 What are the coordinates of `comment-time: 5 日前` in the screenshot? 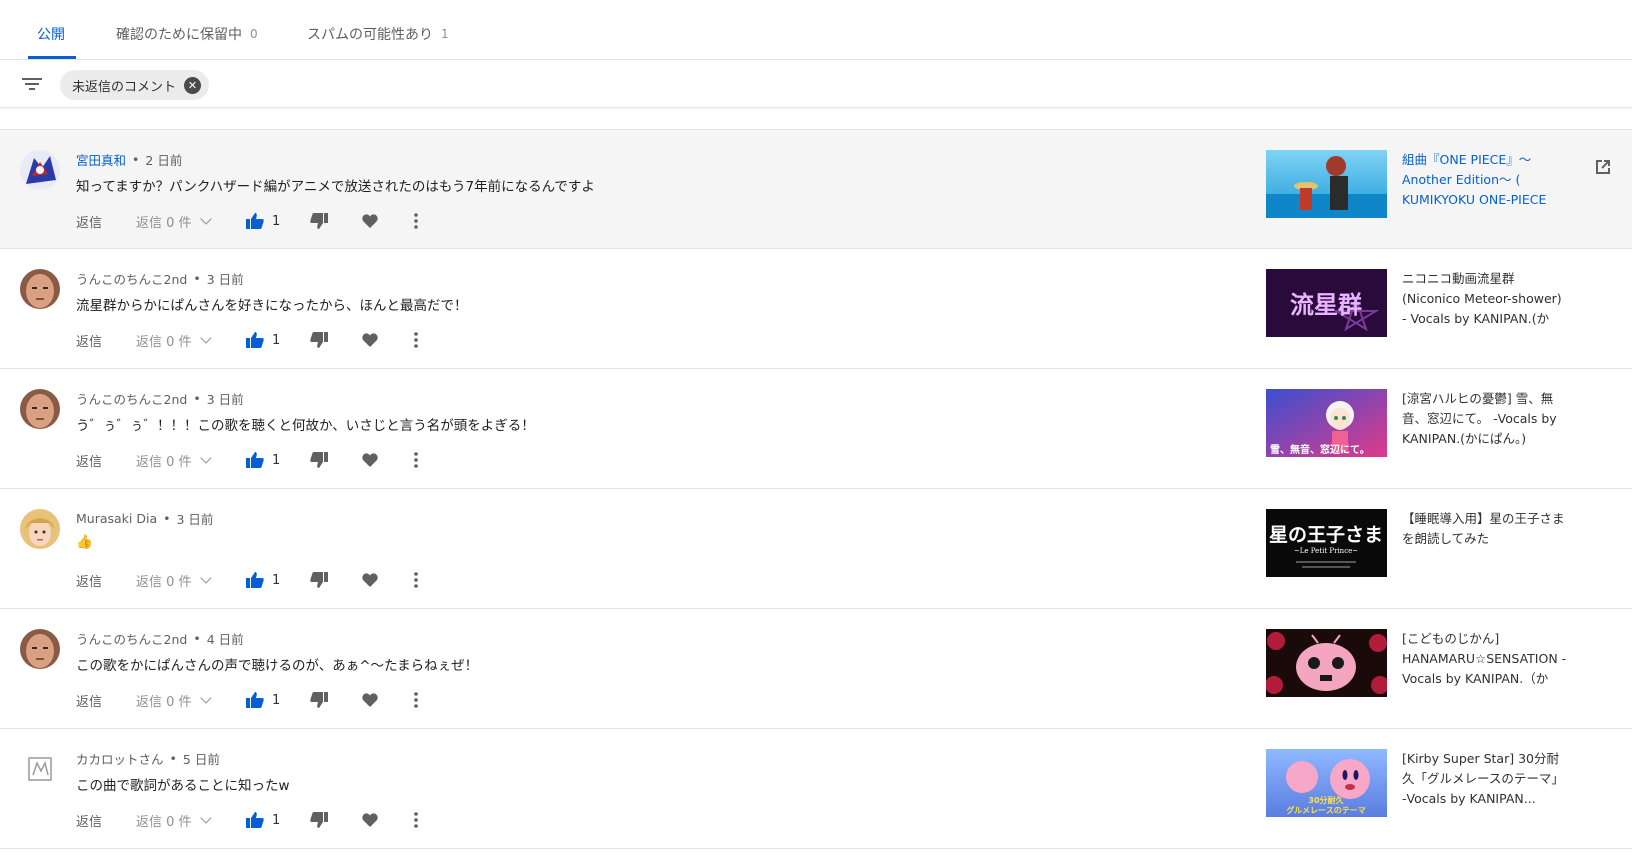 It's located at (201, 758).